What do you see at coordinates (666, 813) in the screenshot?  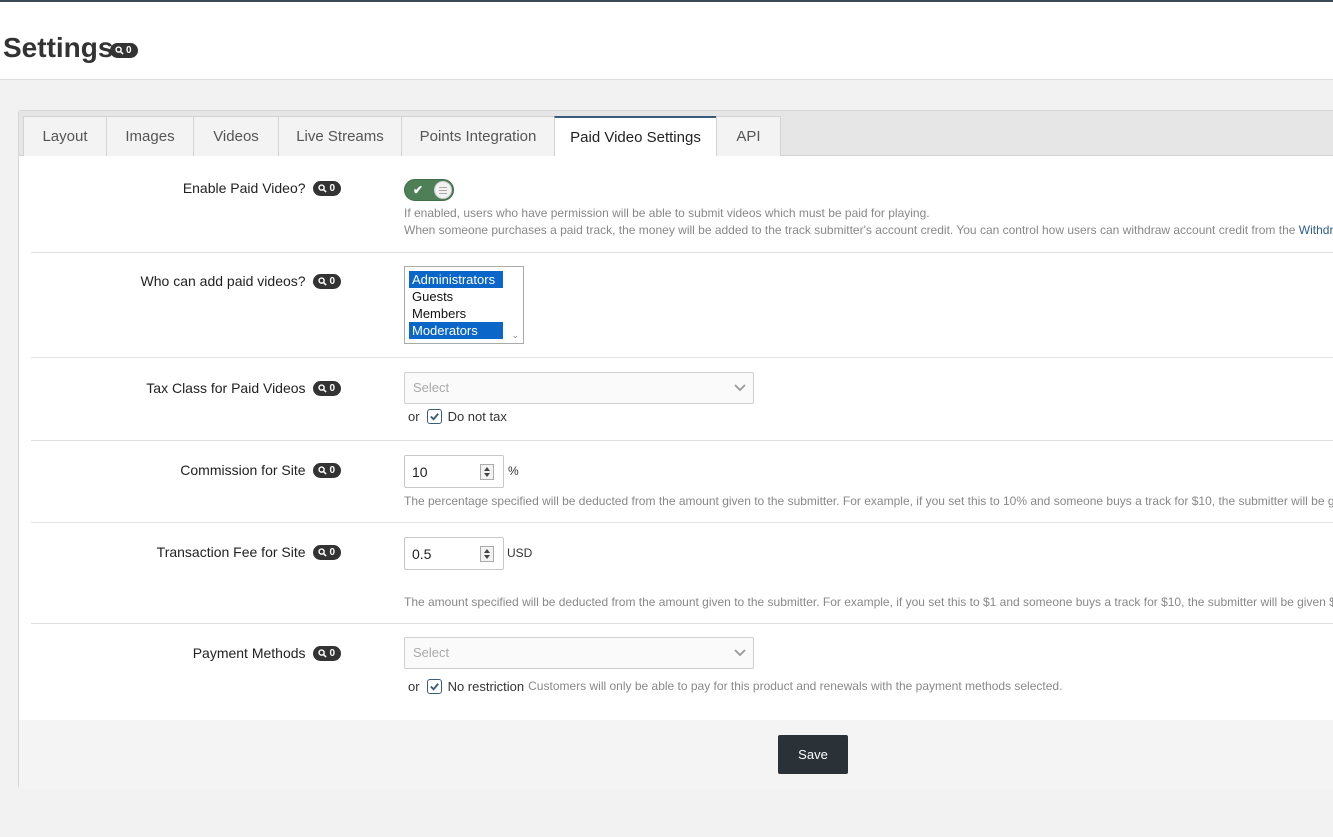 I see `page-bottom-area` at bounding box center [666, 813].